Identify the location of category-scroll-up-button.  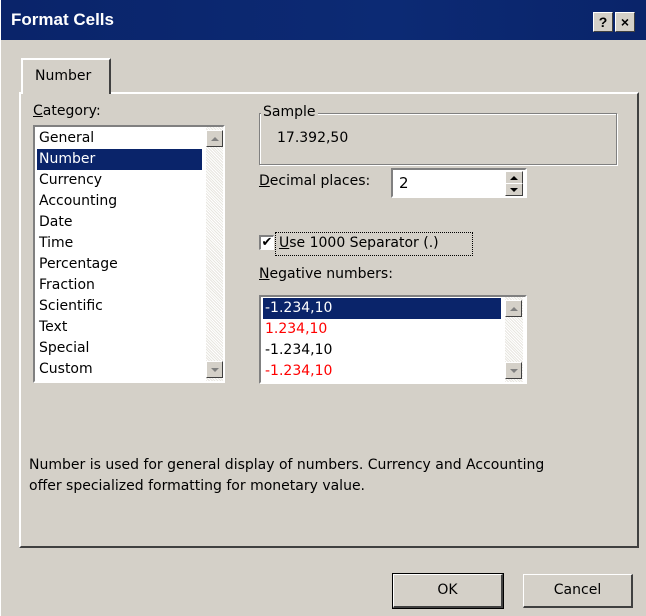
(214, 138).